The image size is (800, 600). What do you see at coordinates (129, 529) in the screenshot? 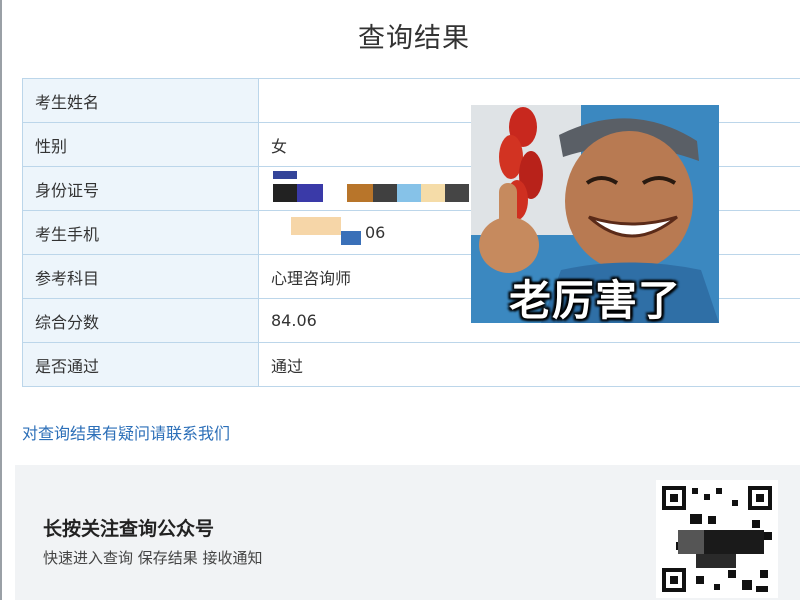
I see `follow-title: 长按关注查询公众号` at bounding box center [129, 529].